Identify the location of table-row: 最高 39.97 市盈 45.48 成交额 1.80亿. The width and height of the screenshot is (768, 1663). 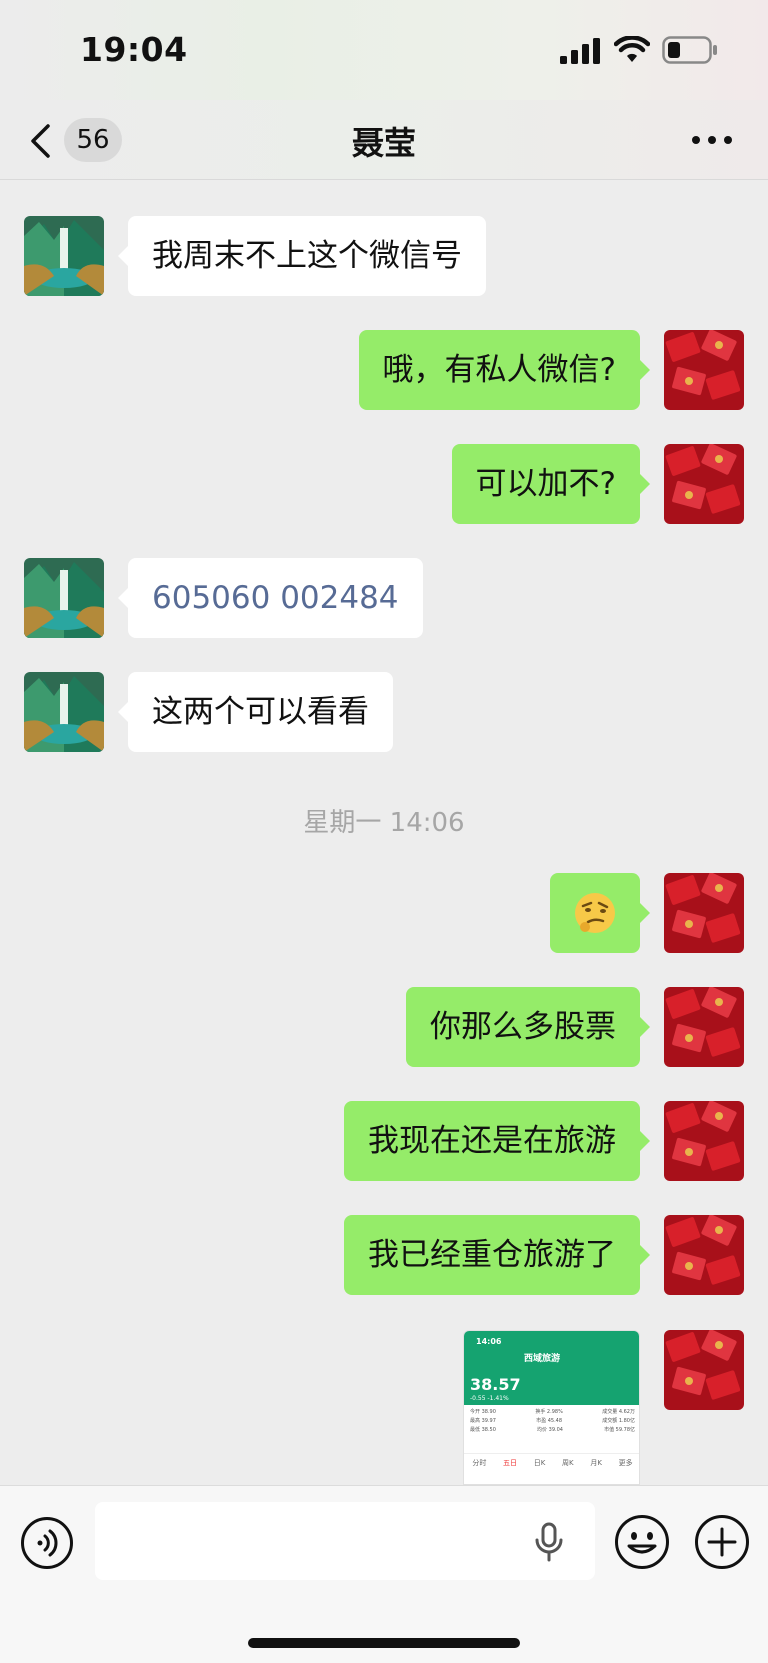
(551, 1420).